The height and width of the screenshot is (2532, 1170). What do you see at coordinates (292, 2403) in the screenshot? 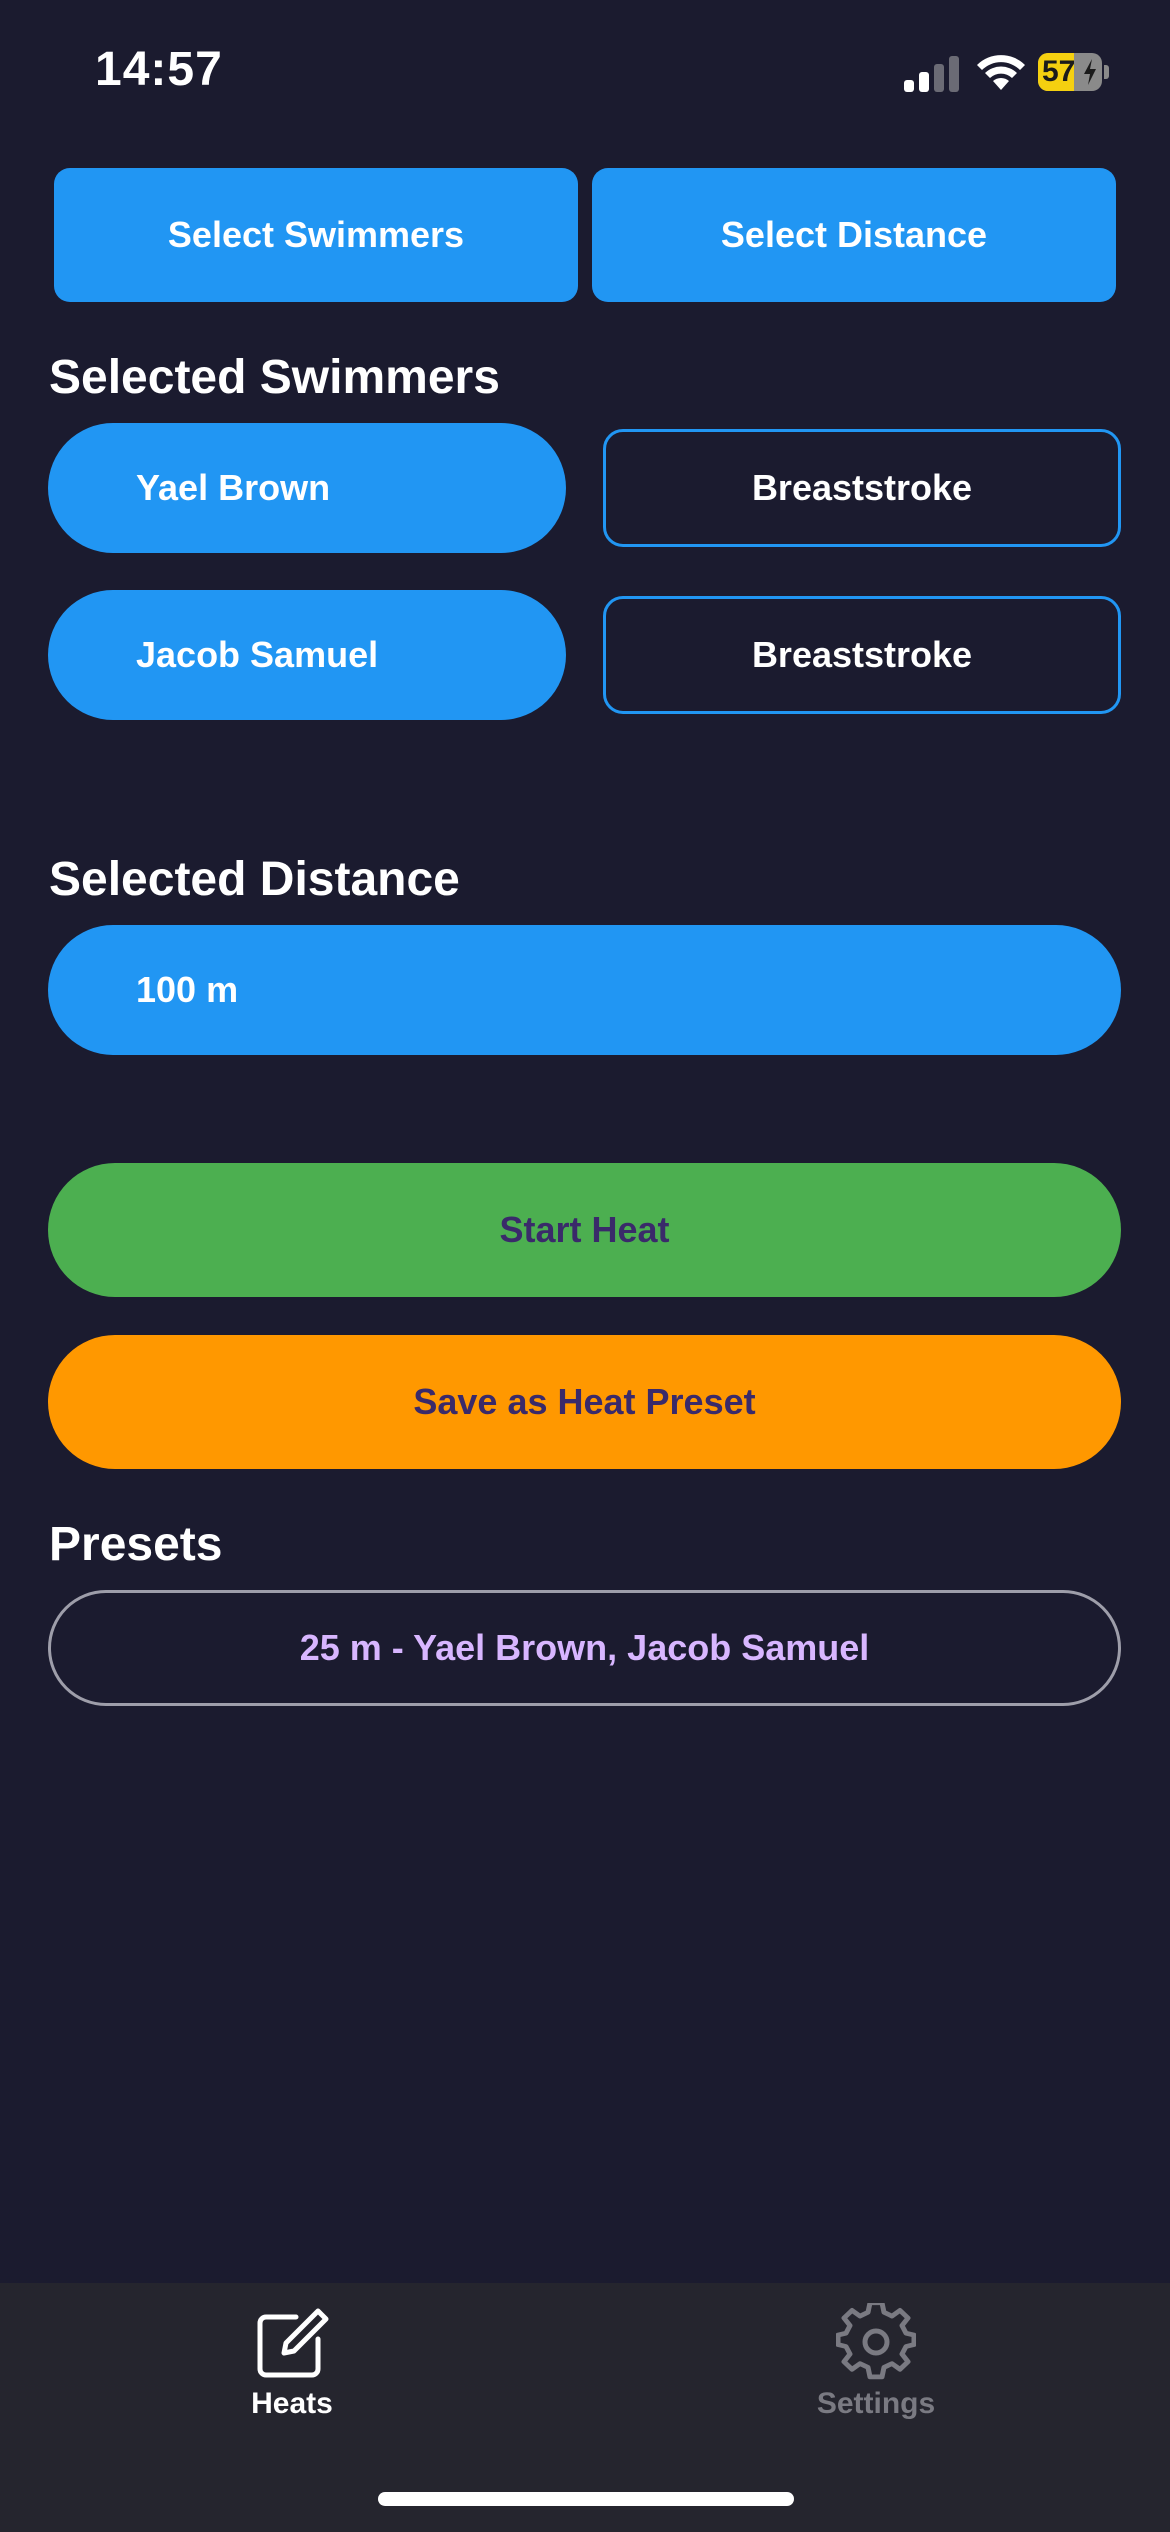
I see `tab-heats-label: Heats` at bounding box center [292, 2403].